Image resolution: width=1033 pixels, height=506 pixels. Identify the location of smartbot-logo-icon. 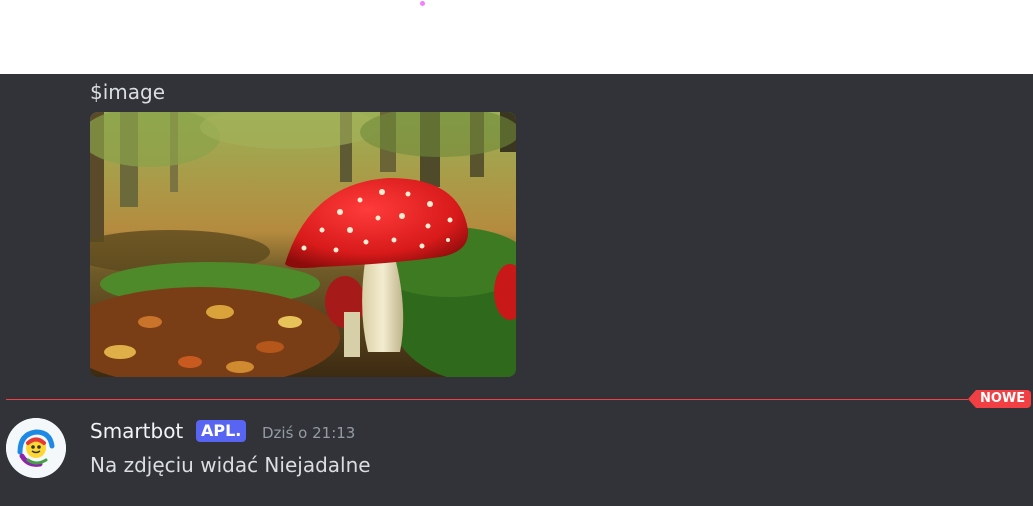
(36, 448).